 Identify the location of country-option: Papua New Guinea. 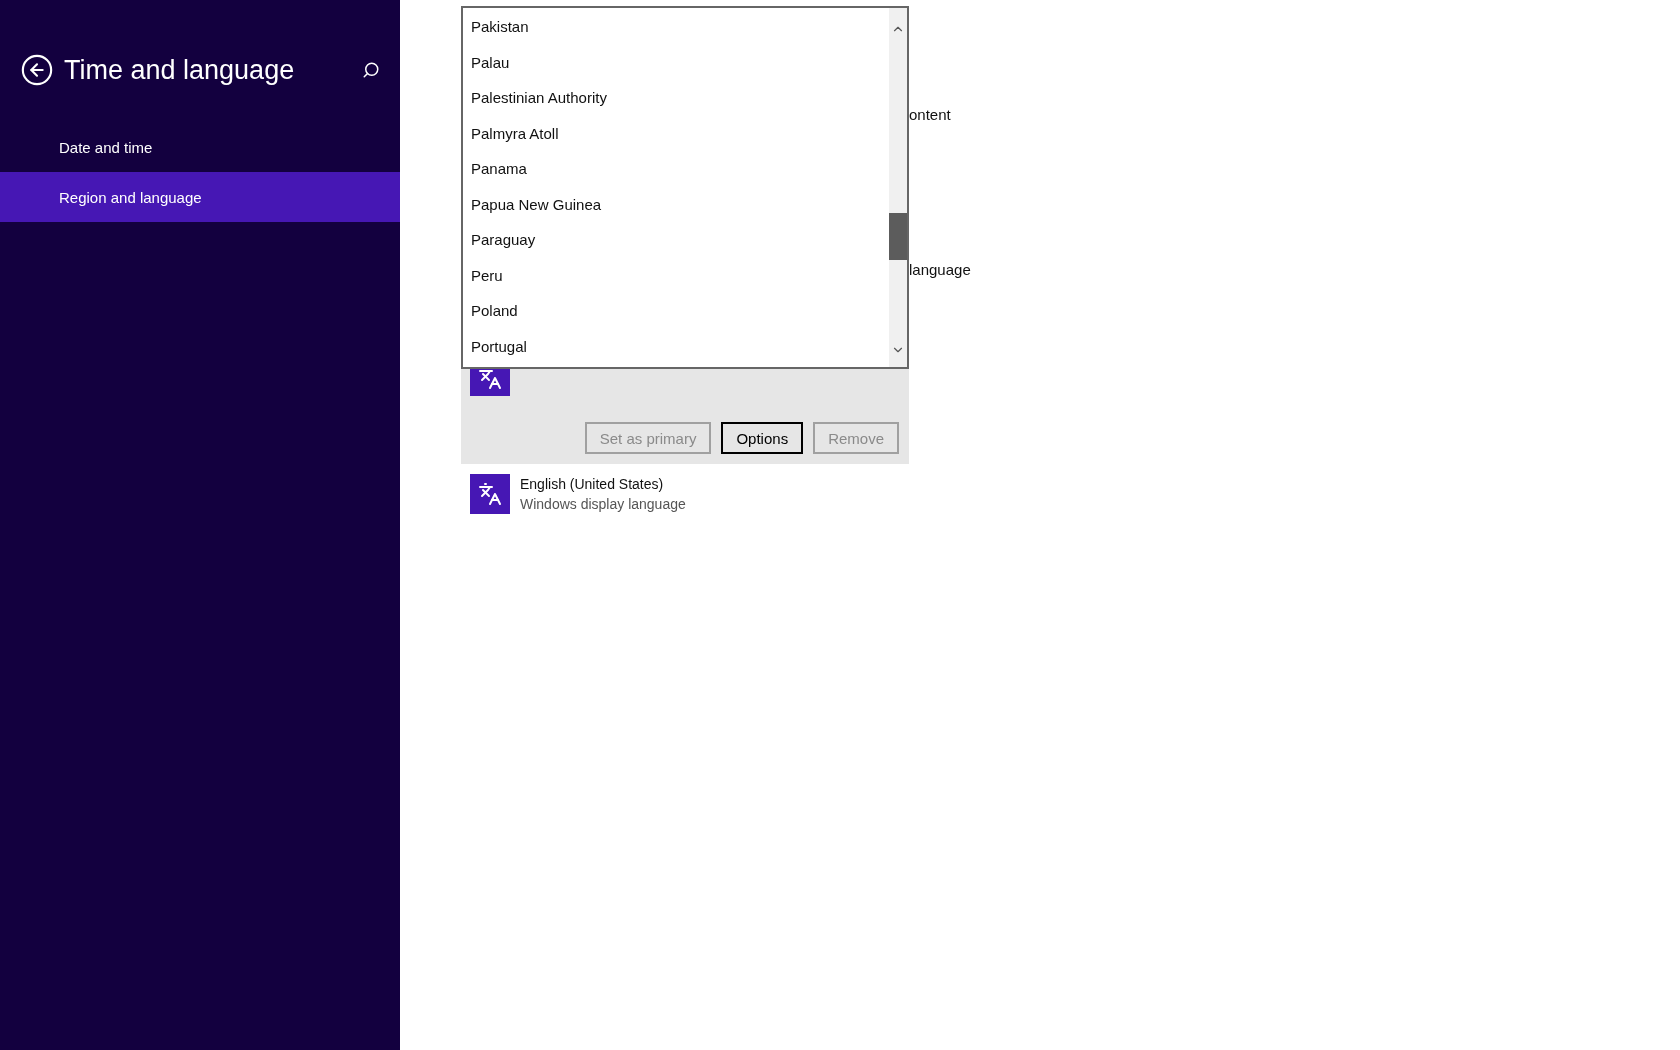
(676, 204).